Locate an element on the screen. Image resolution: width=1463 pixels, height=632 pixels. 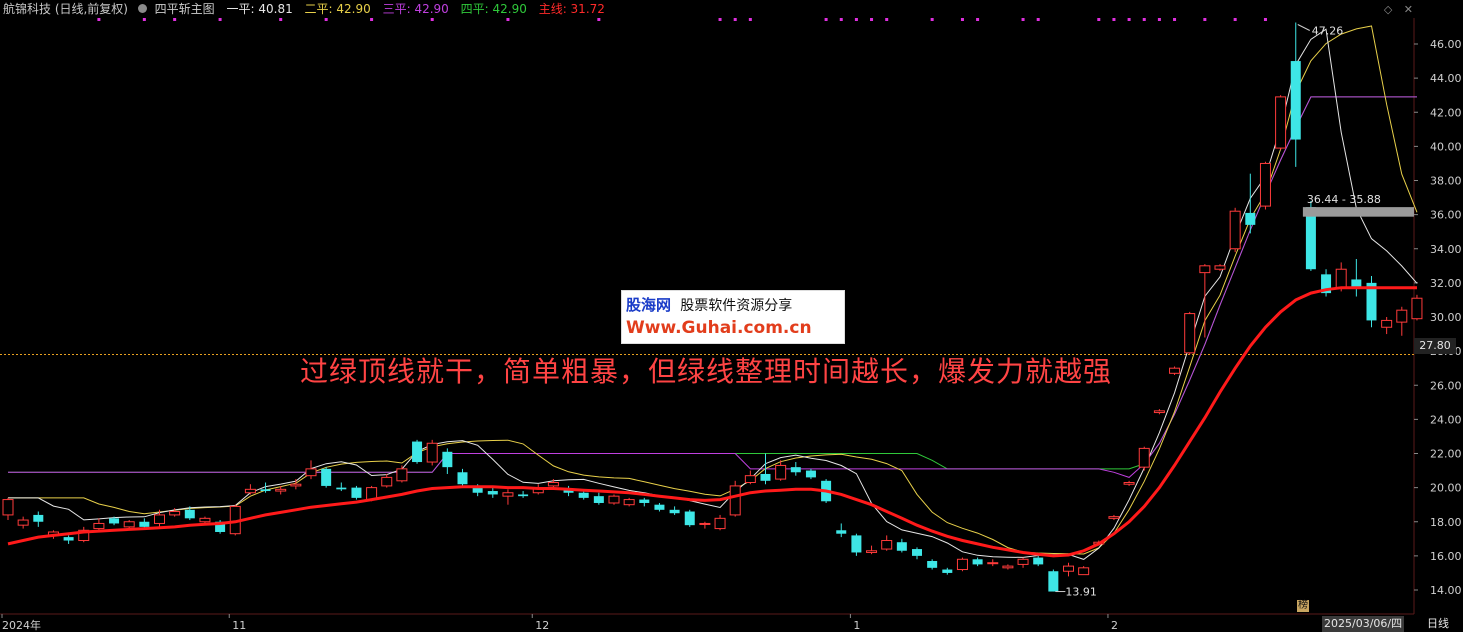
rank-badge: 榜 is located at coordinates (1303, 606).